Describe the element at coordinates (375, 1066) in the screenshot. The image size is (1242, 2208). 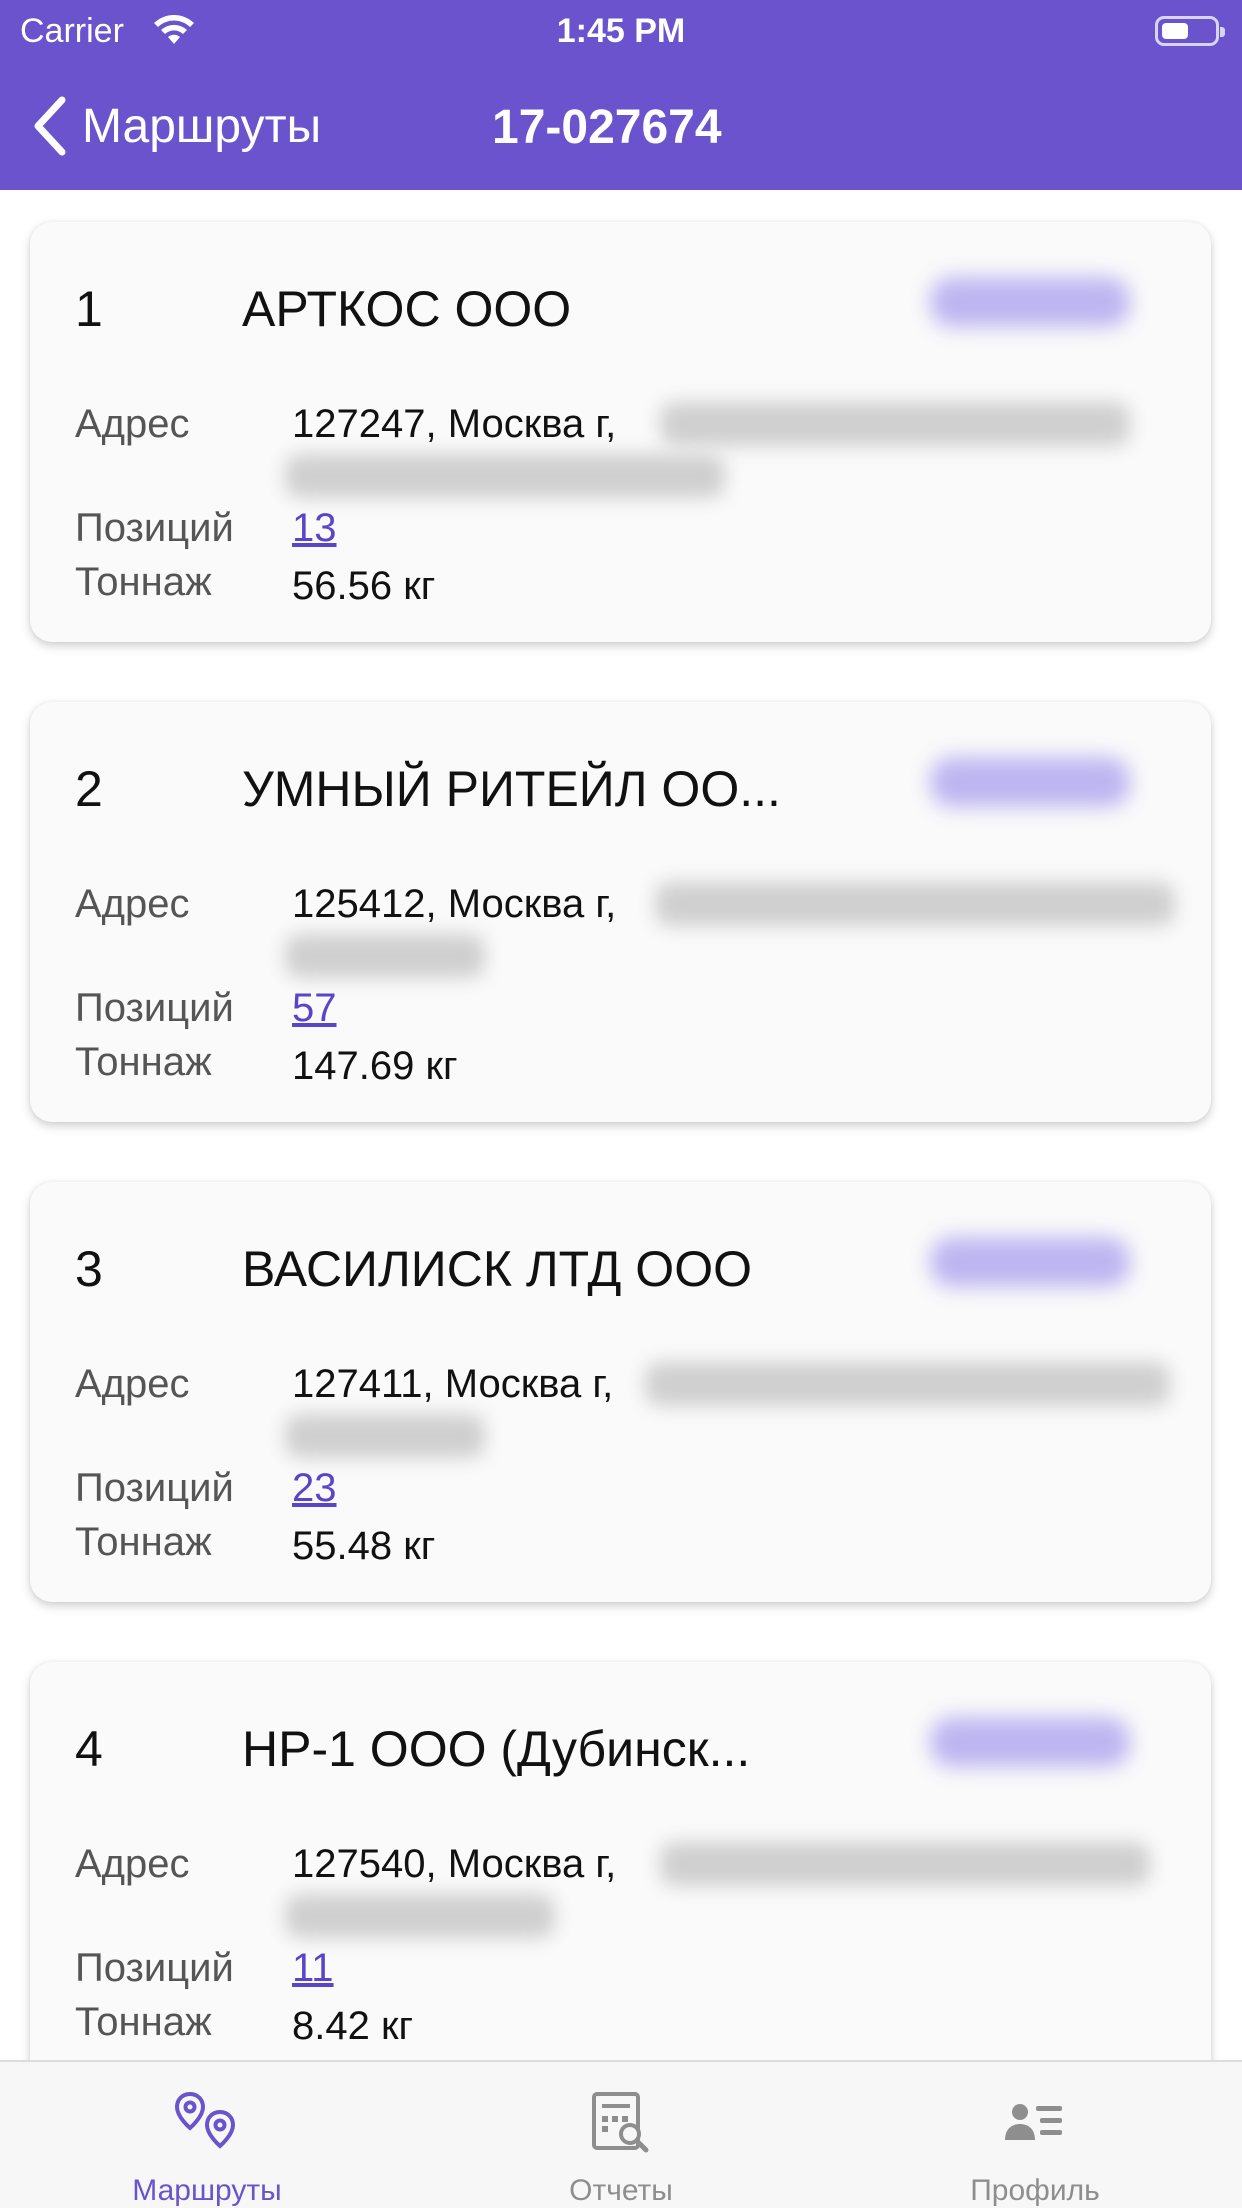
I see `stop-tonnage: 147.69 кг` at that location.